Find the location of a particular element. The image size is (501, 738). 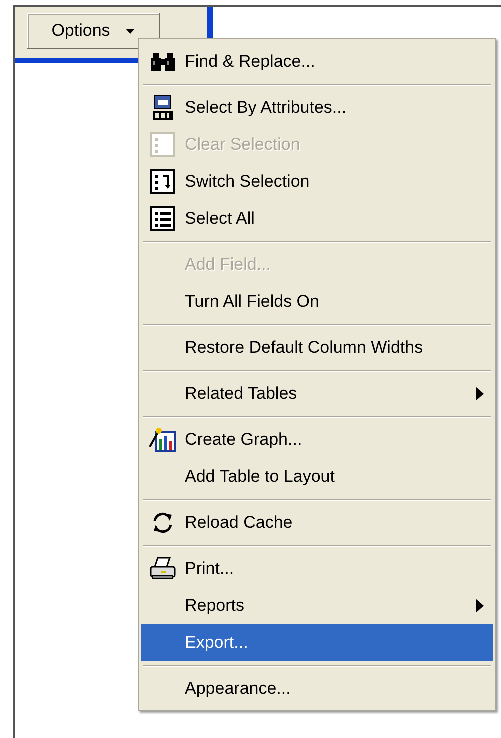

options-button: Options is located at coordinates (93, 31).